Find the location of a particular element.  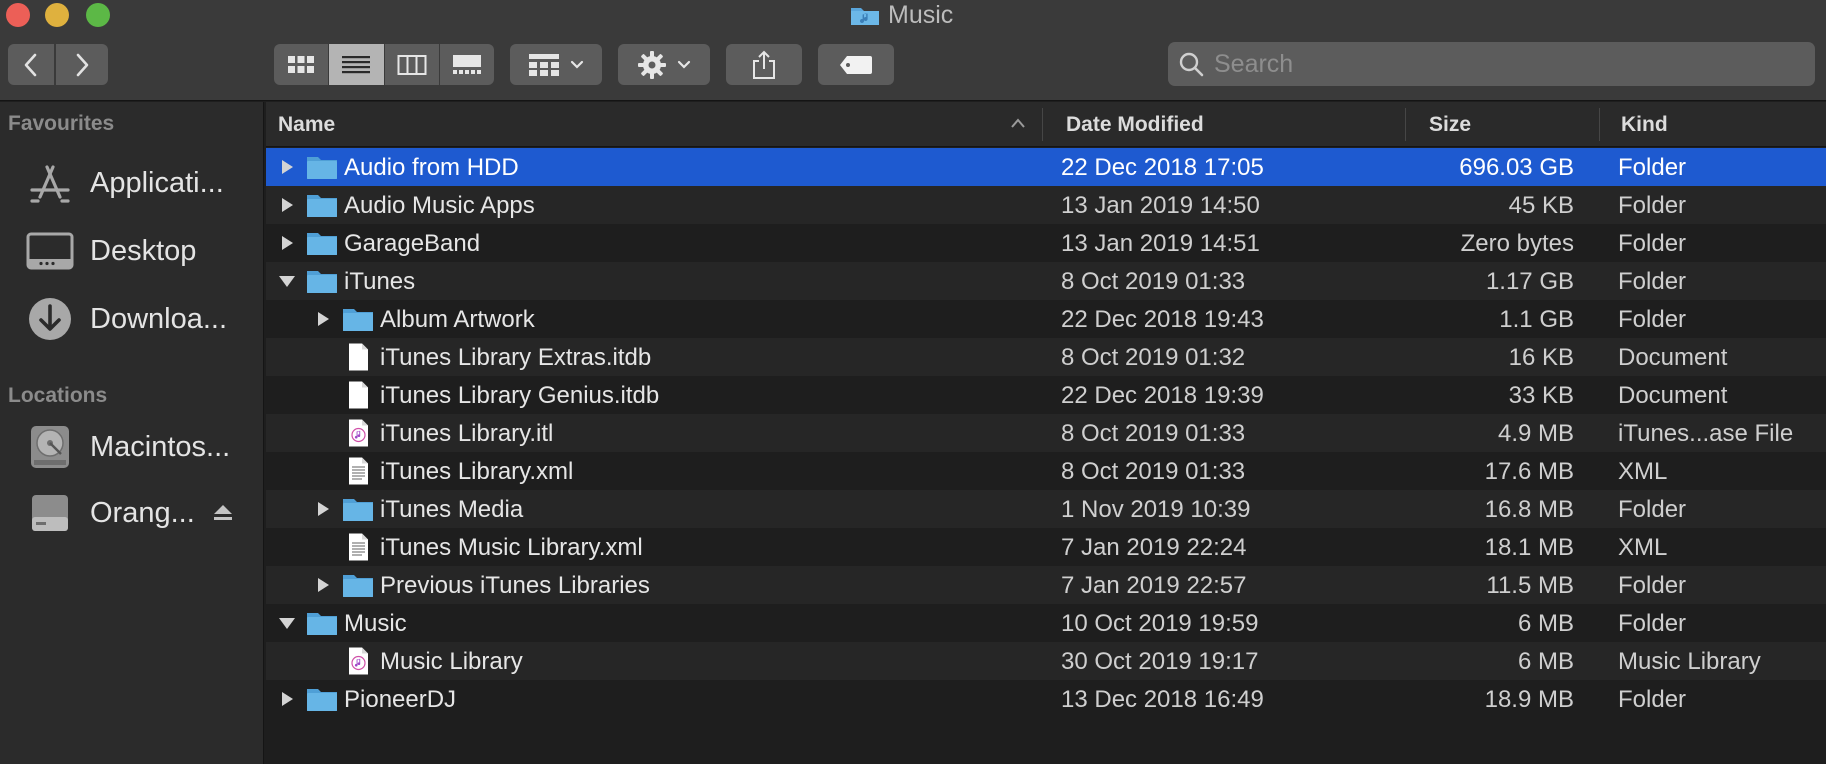

minimize-window-button is located at coordinates (57, 15).